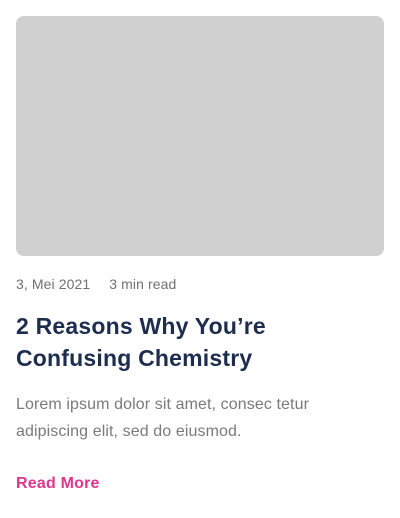 The image size is (400, 518). What do you see at coordinates (58, 484) in the screenshot?
I see `read-more-link: Read More` at bounding box center [58, 484].